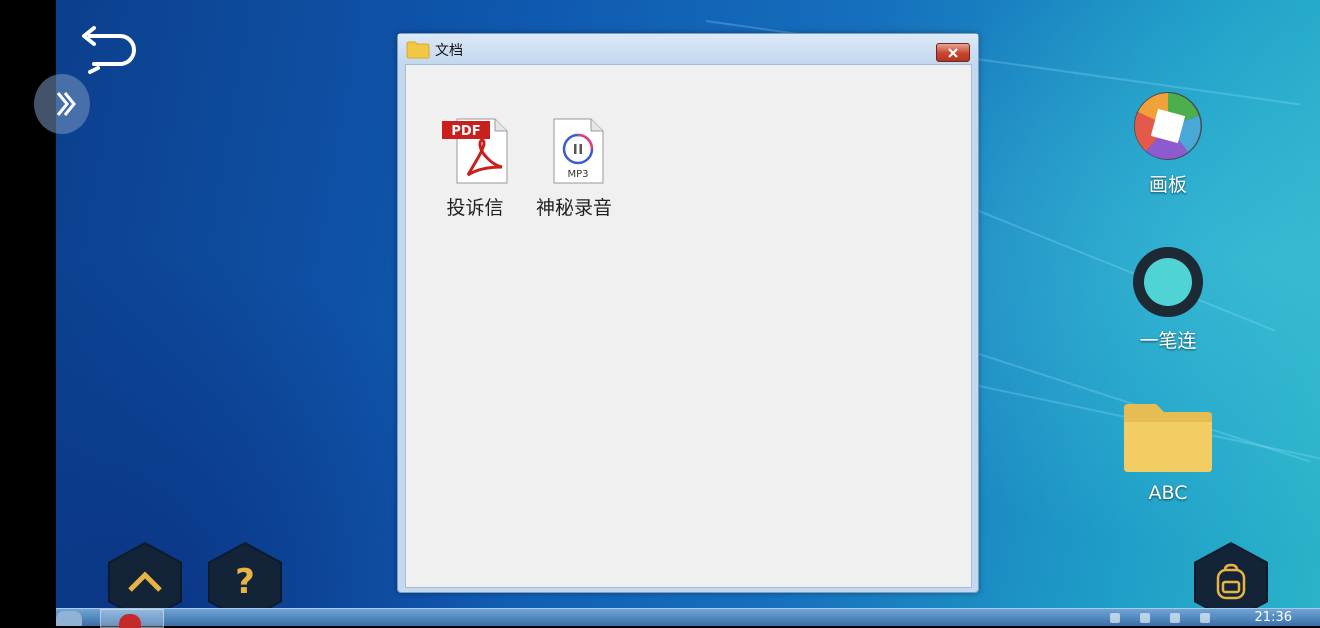  I want to click on file-item-pdf: PDF 投诉信, so click(475, 168).